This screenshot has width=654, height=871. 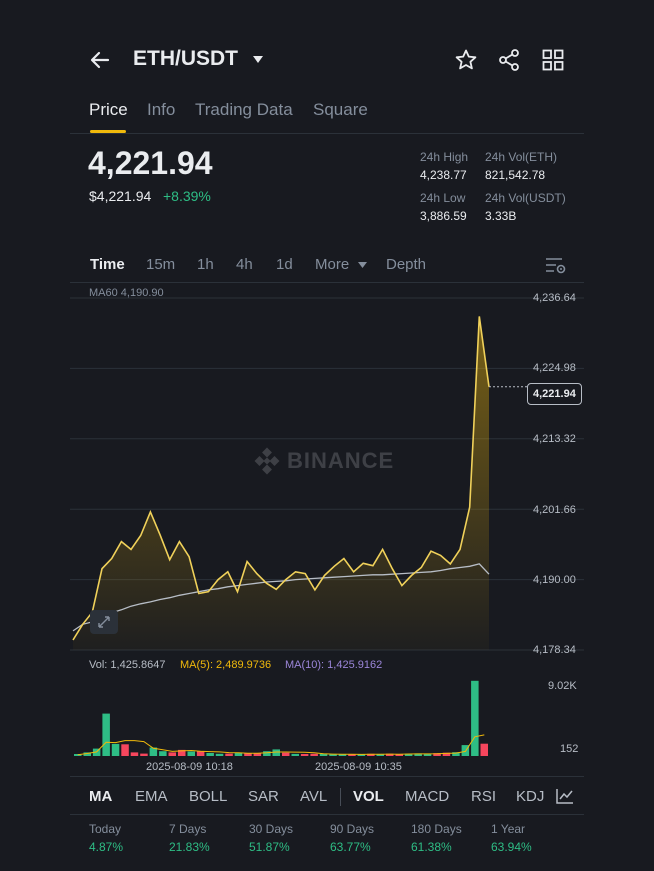 I want to click on vol-eth-label: 24h Vol(ETH), so click(x=521, y=157).